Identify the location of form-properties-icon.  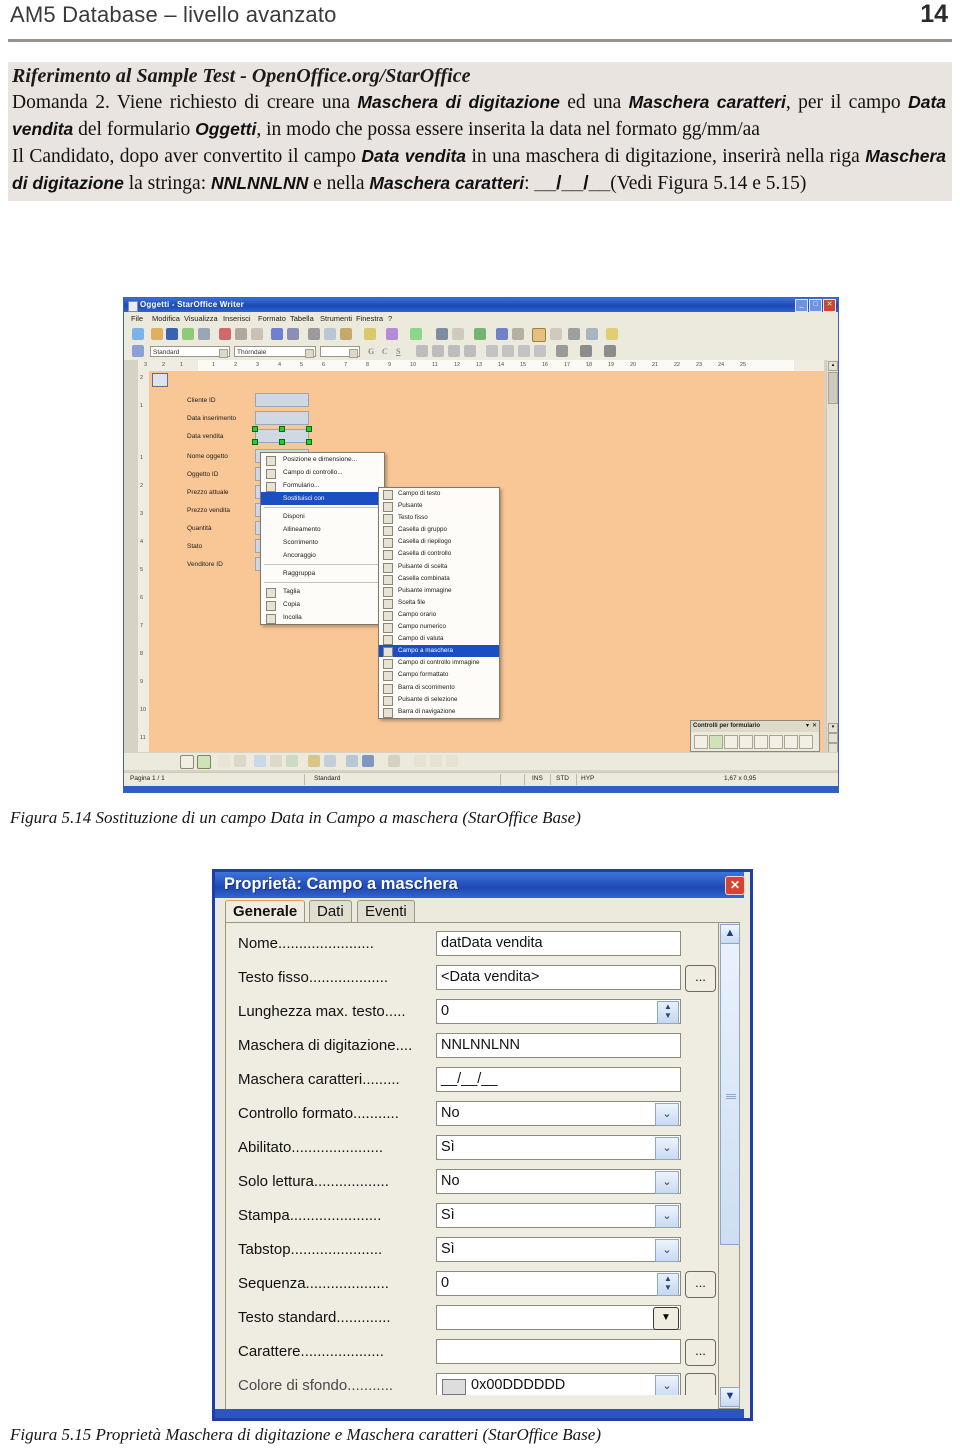
(260, 761).